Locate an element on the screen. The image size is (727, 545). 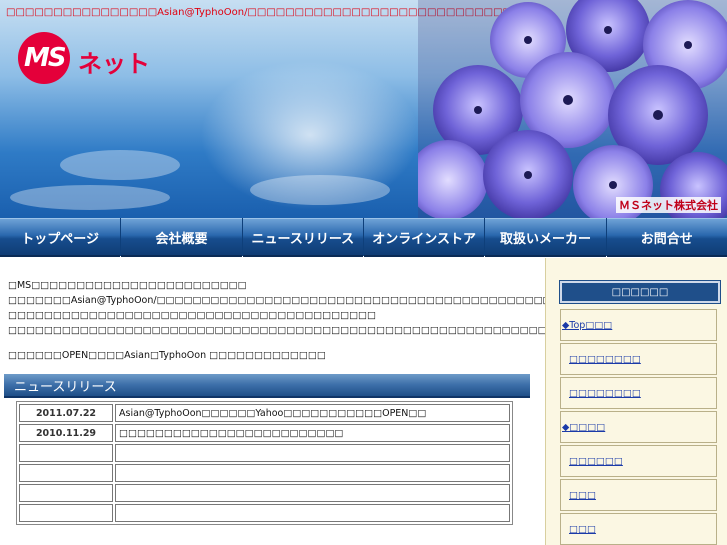
news-text: □□□□□□□□□□□□□□□□□□□□□□□□□ is located at coordinates (312, 433).